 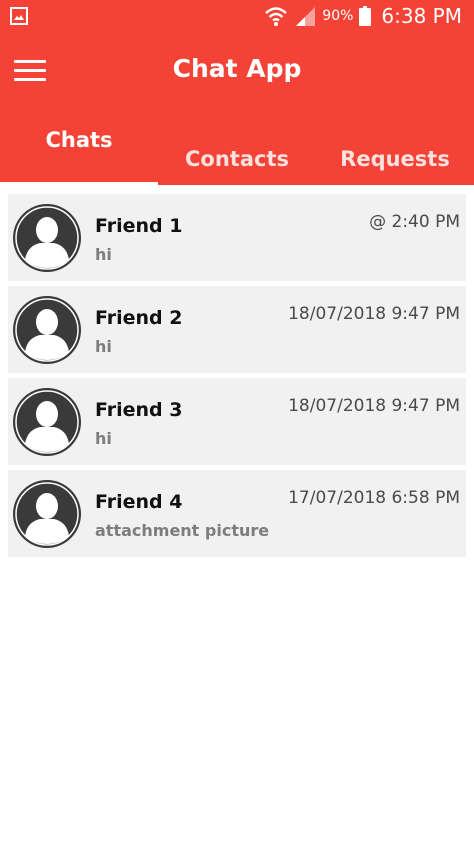 What do you see at coordinates (19, 16) in the screenshot?
I see `gallery-notification-icon` at bounding box center [19, 16].